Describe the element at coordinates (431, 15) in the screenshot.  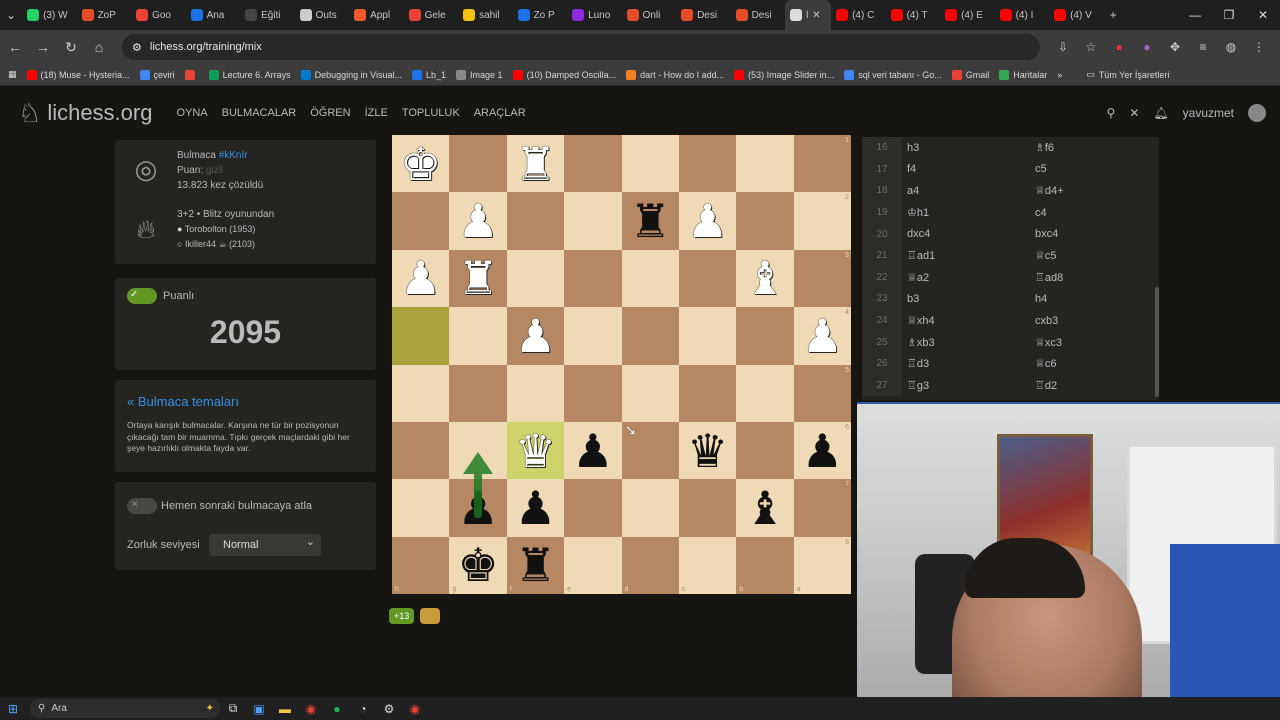
I see `browser-tab: Gele` at that location.